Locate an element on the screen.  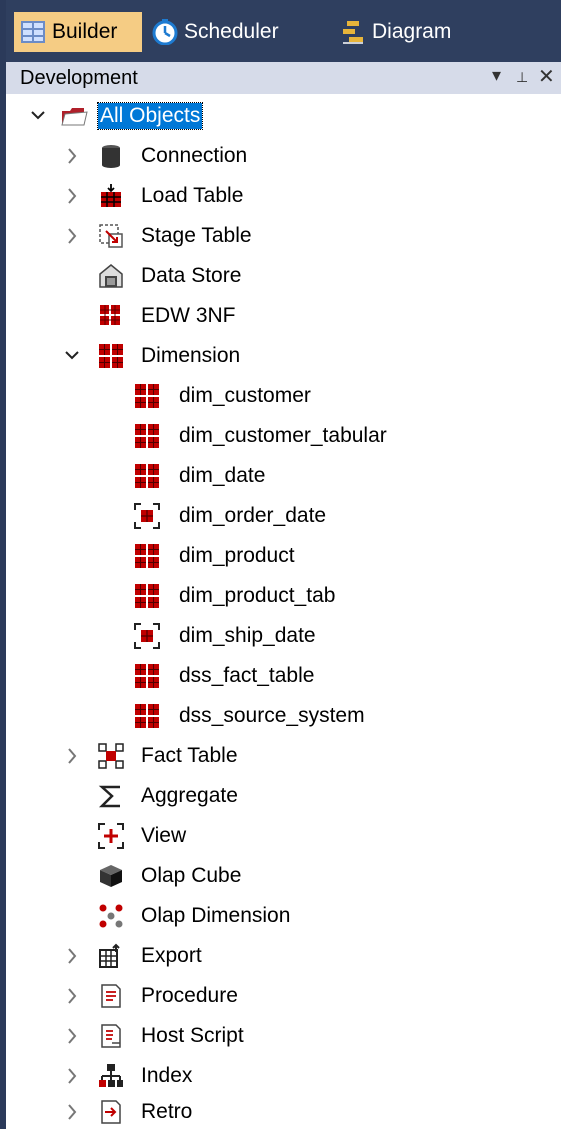
view-icon is located at coordinates (111, 836).